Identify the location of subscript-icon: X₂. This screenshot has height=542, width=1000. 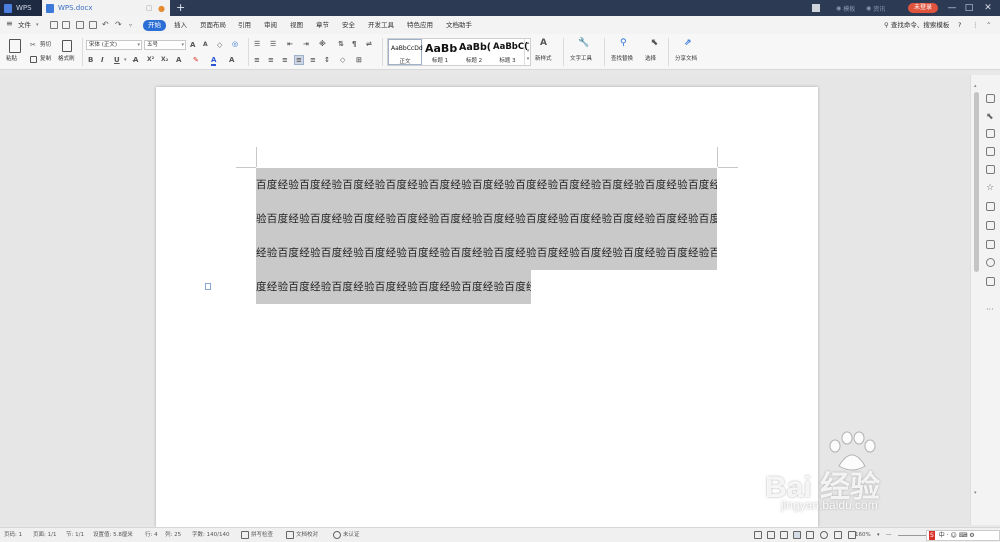
(164, 60).